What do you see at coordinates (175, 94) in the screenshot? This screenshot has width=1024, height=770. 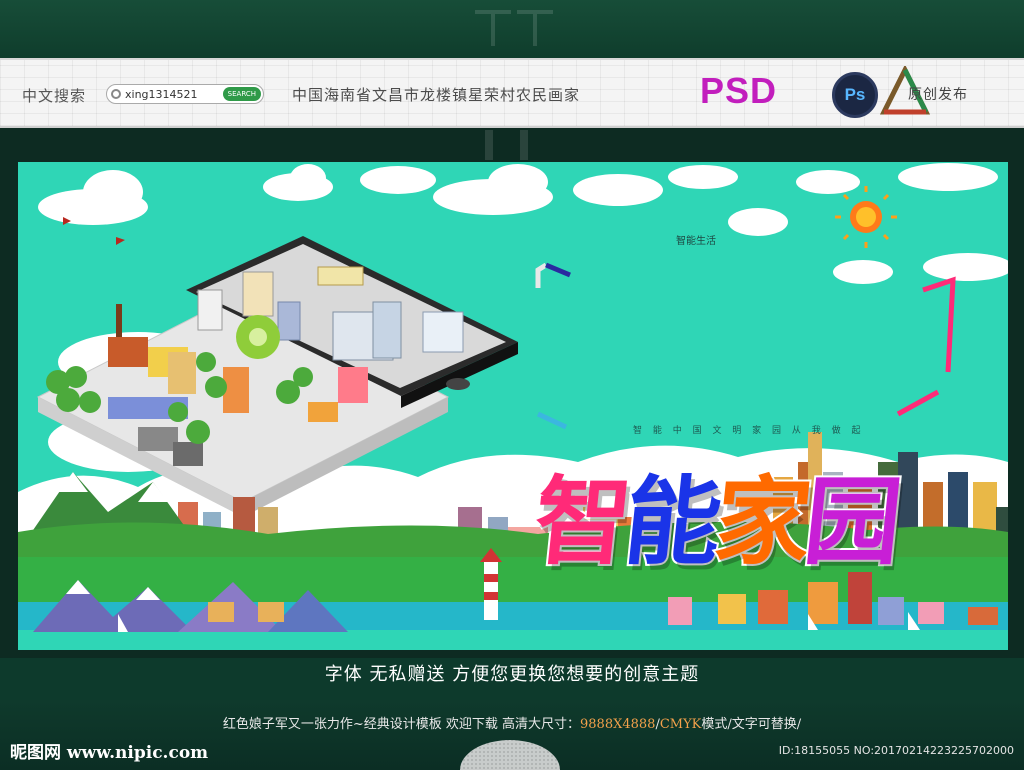 I see `search-input` at bounding box center [175, 94].